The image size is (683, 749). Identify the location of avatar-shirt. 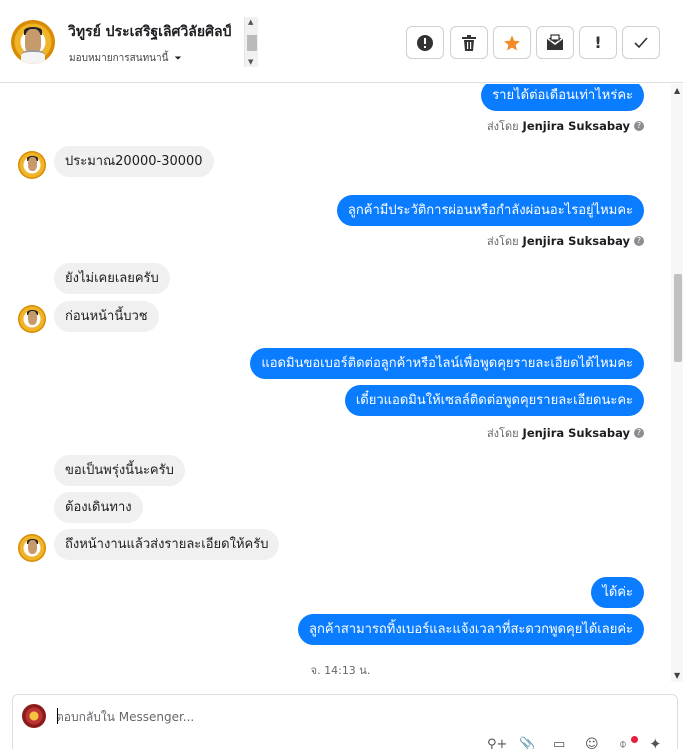
(33, 57).